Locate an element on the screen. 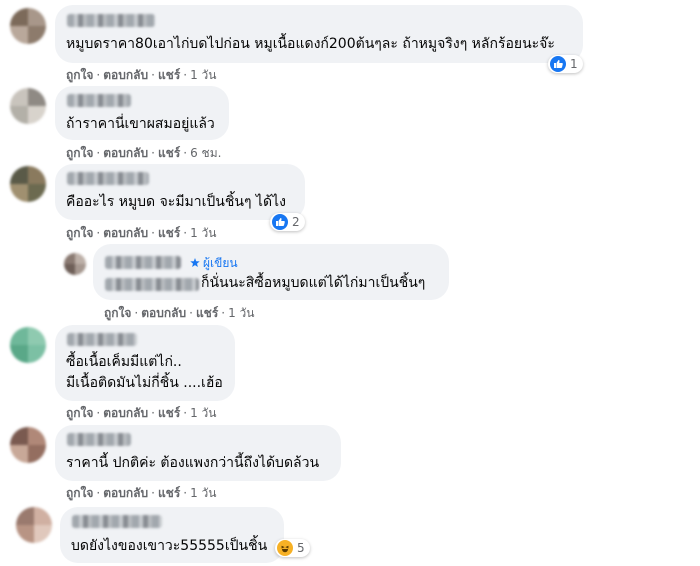  reaction-count: 1 is located at coordinates (565, 64).